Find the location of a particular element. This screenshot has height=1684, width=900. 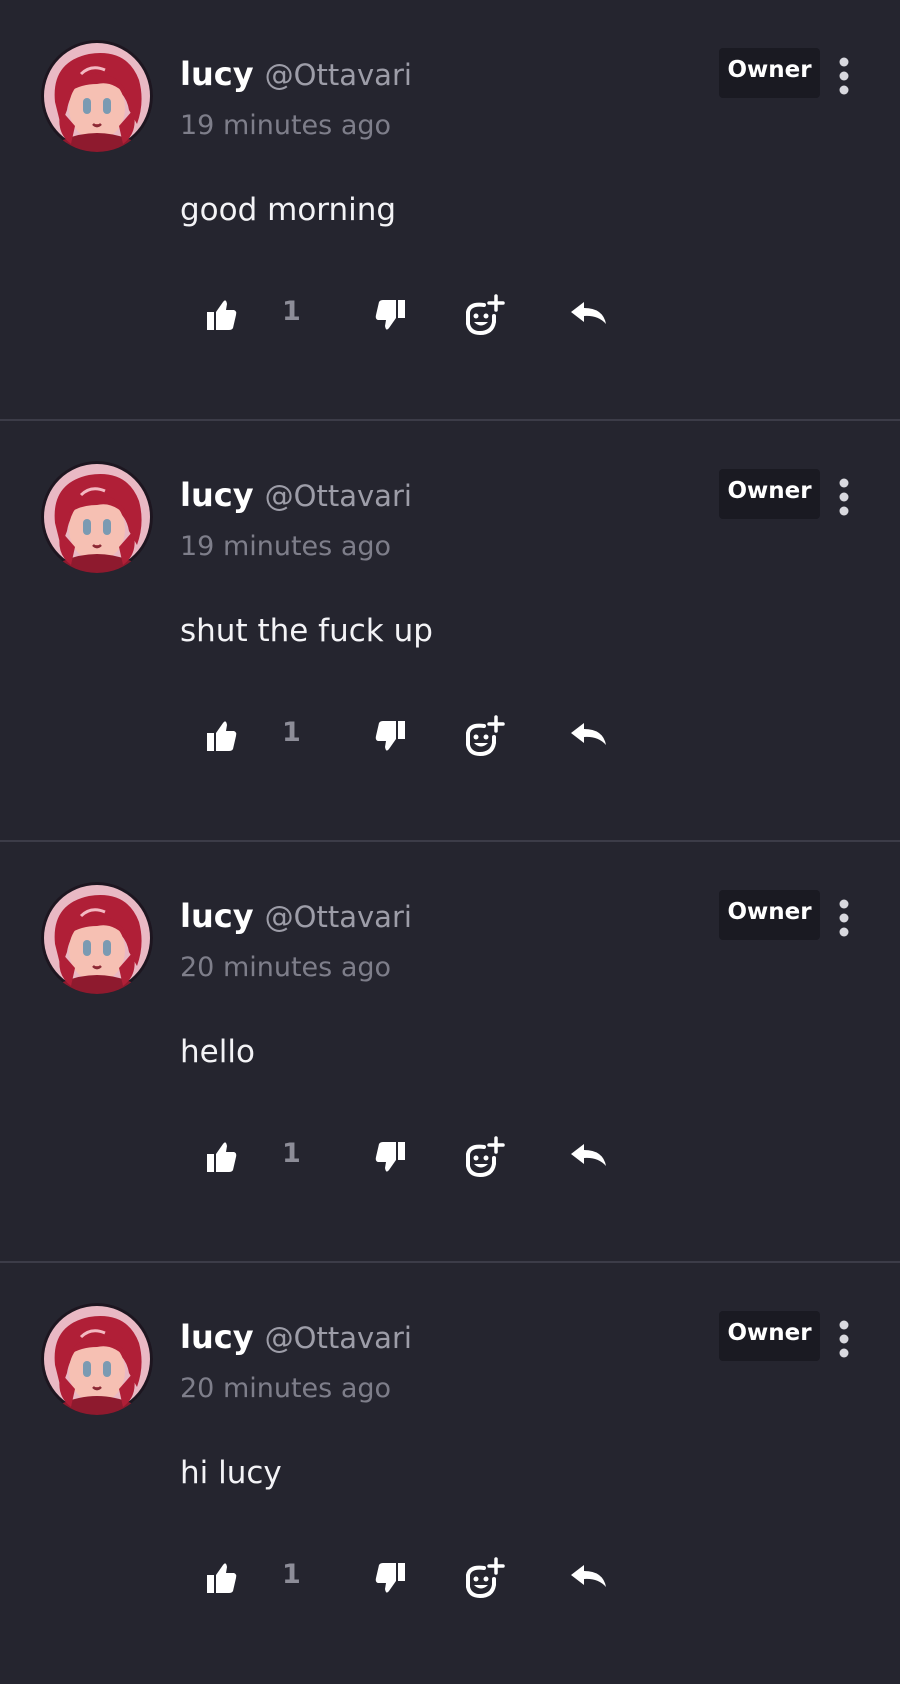

comment-text: hi lucy is located at coordinates (231, 1473).